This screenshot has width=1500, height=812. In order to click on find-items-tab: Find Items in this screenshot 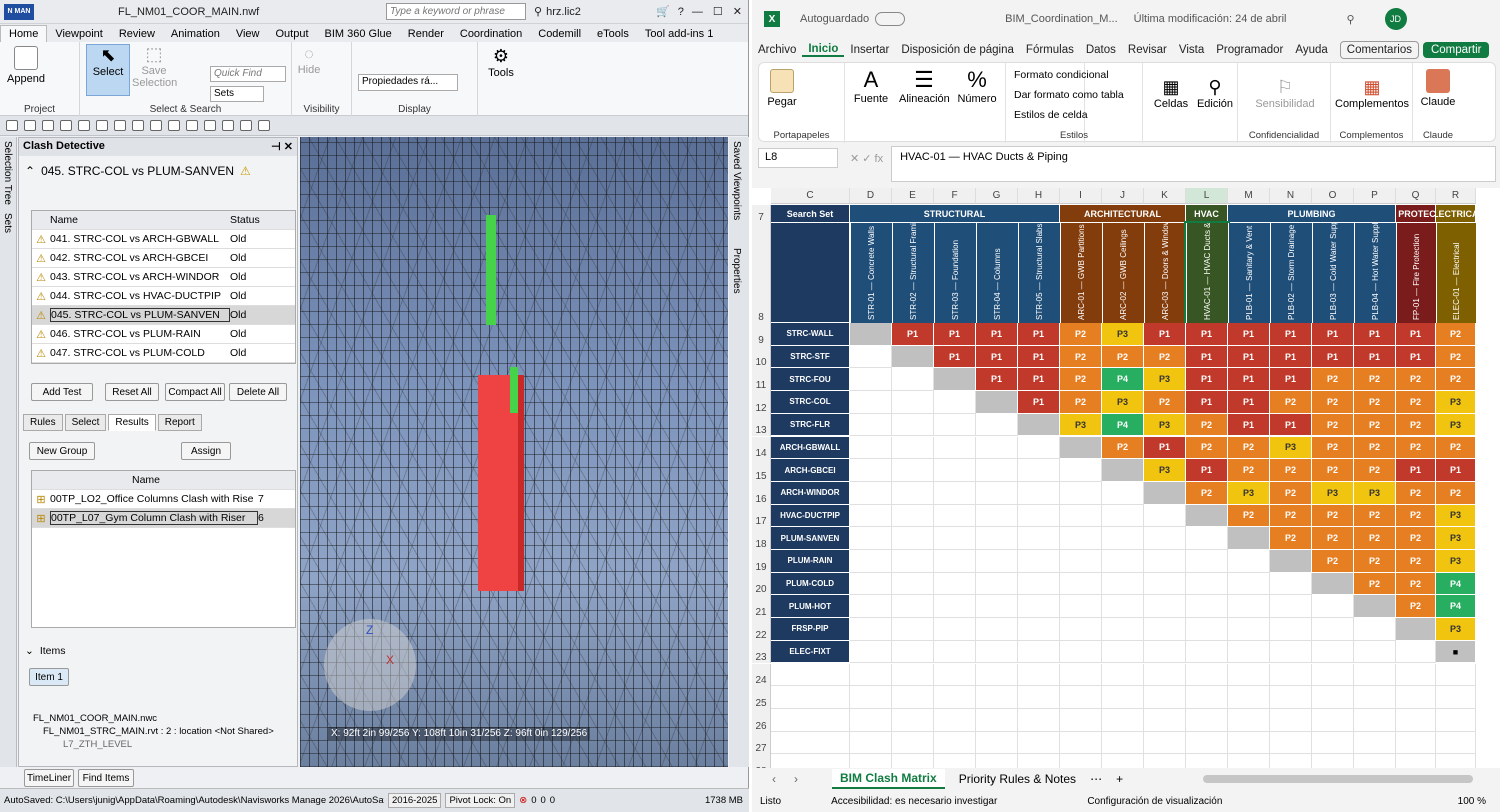, I will do `click(106, 778)`.